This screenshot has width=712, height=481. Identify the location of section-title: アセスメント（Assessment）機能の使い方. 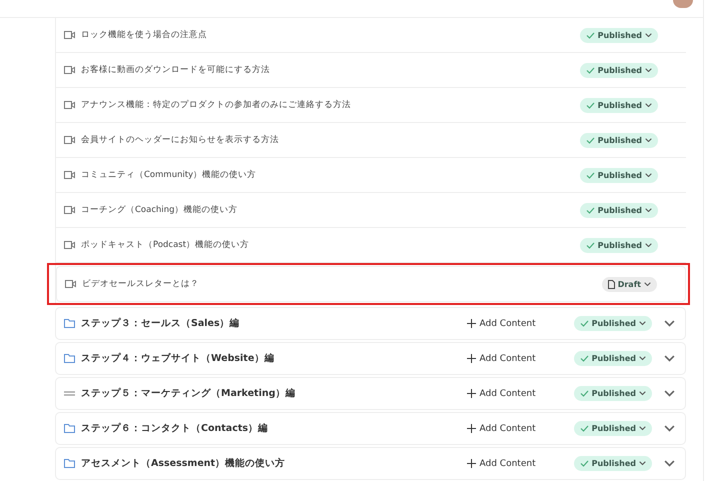
(183, 463).